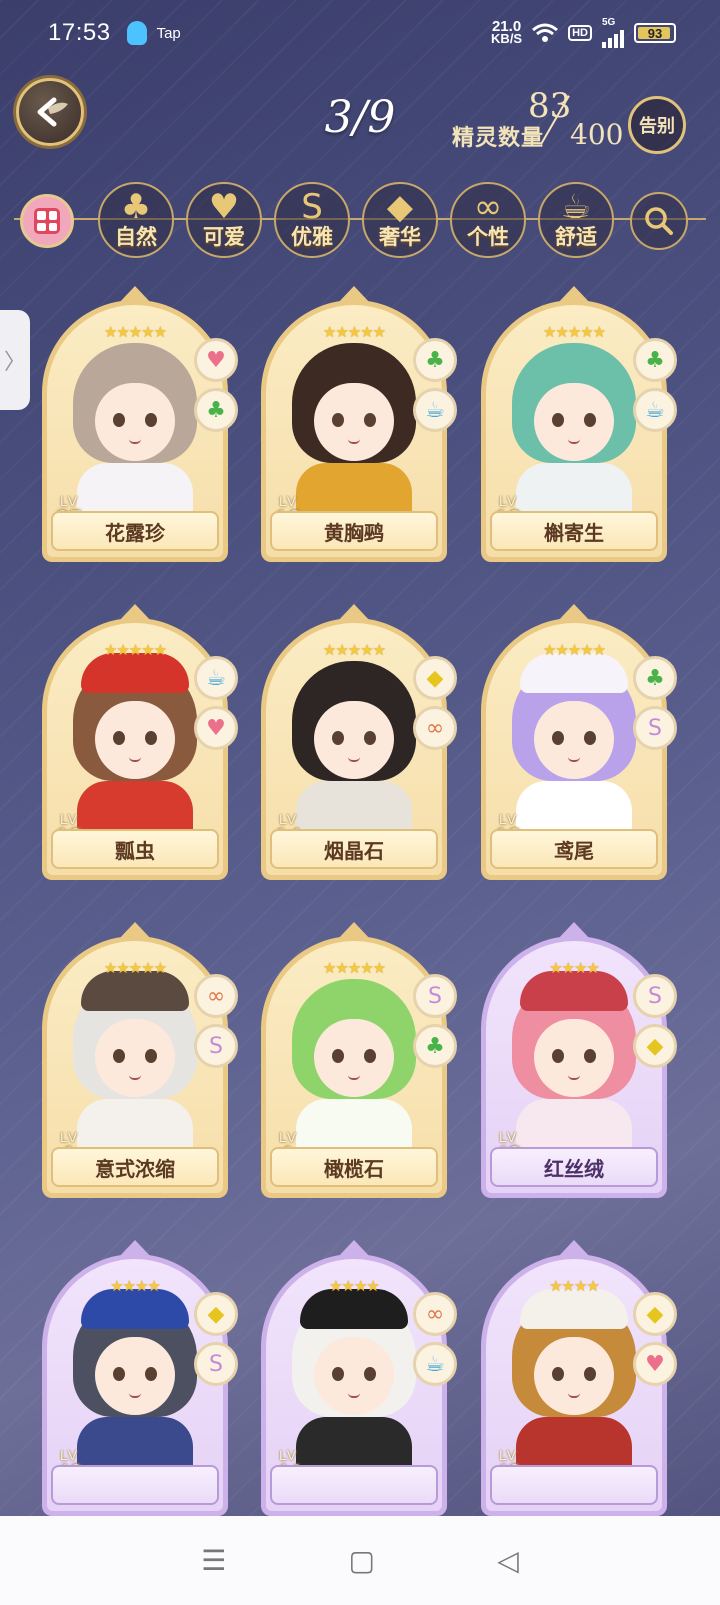 The image size is (720, 1605). What do you see at coordinates (135, 749) in the screenshot?
I see `card-inner: ★★★★★ LV 18 瓢虫` at bounding box center [135, 749].